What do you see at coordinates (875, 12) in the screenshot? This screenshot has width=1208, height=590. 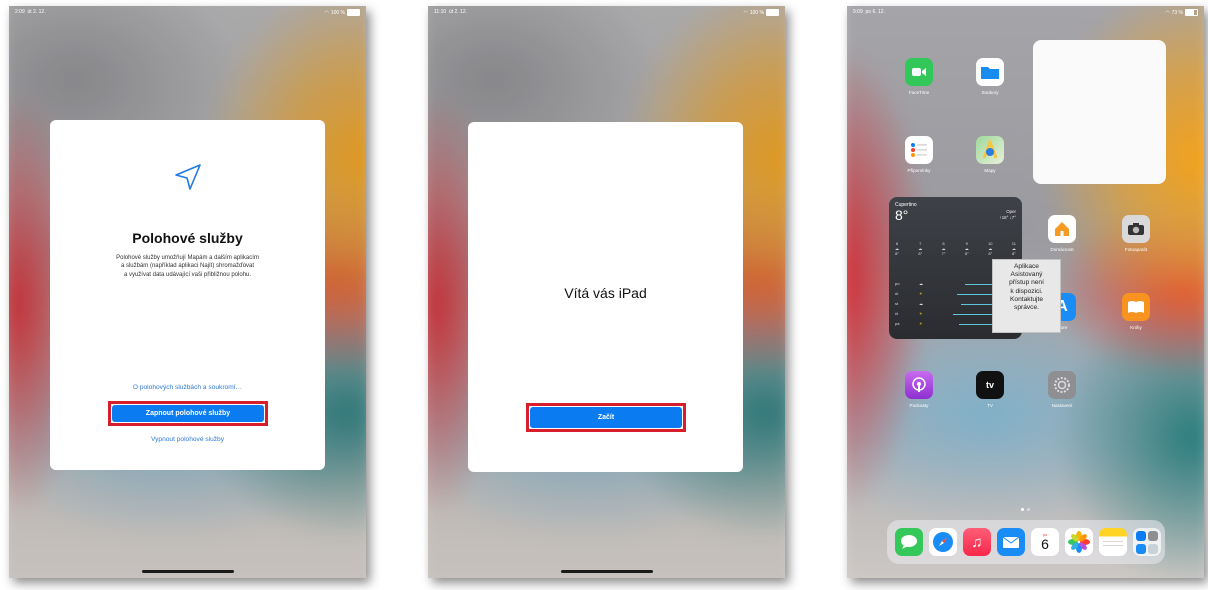 I see `status-date: po 6. 12.` at bounding box center [875, 12].